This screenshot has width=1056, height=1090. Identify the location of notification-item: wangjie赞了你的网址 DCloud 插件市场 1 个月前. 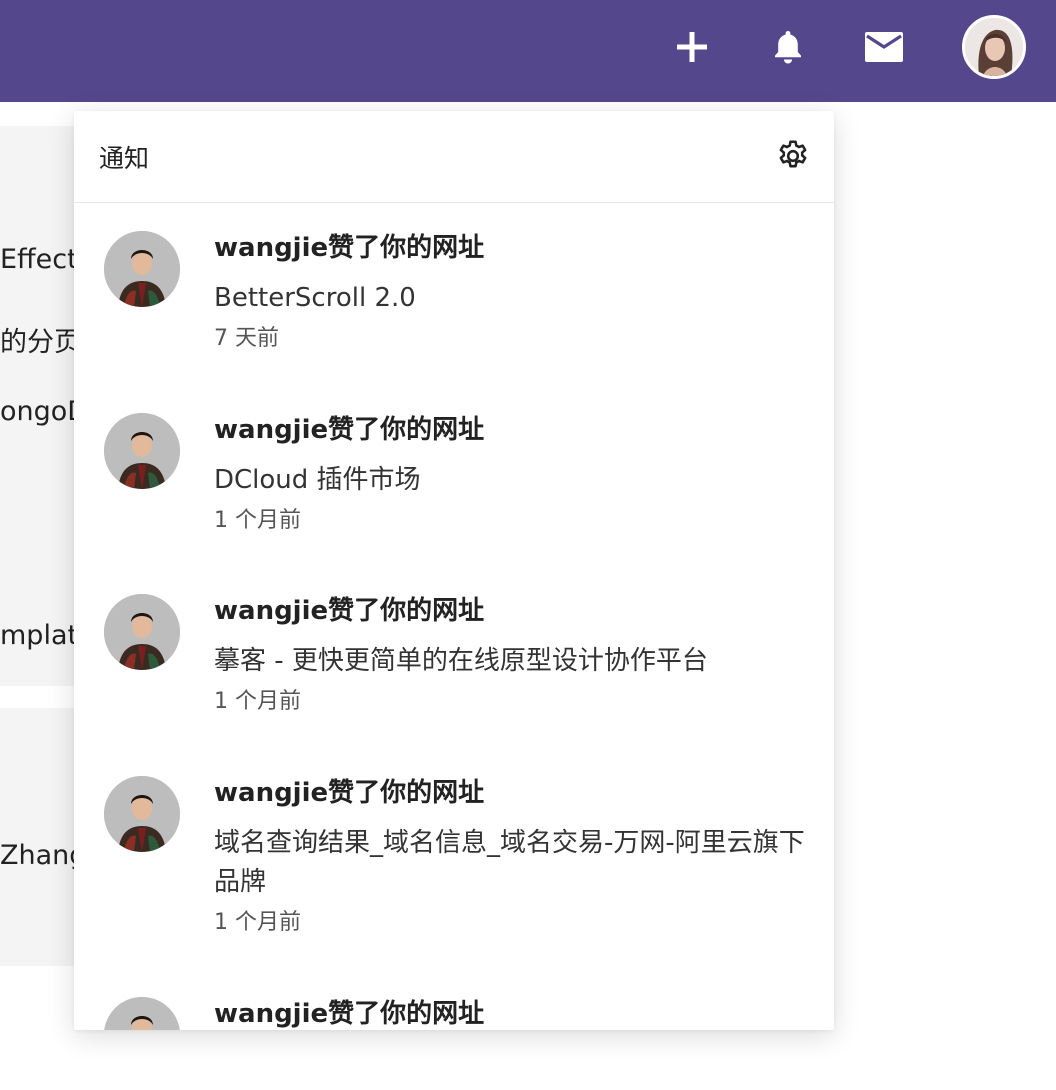
(454, 474).